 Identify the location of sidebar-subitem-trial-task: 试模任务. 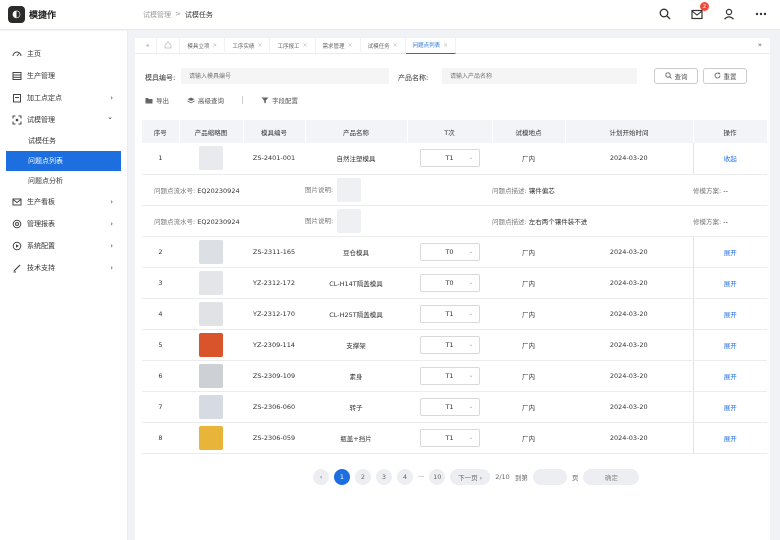
(63, 141).